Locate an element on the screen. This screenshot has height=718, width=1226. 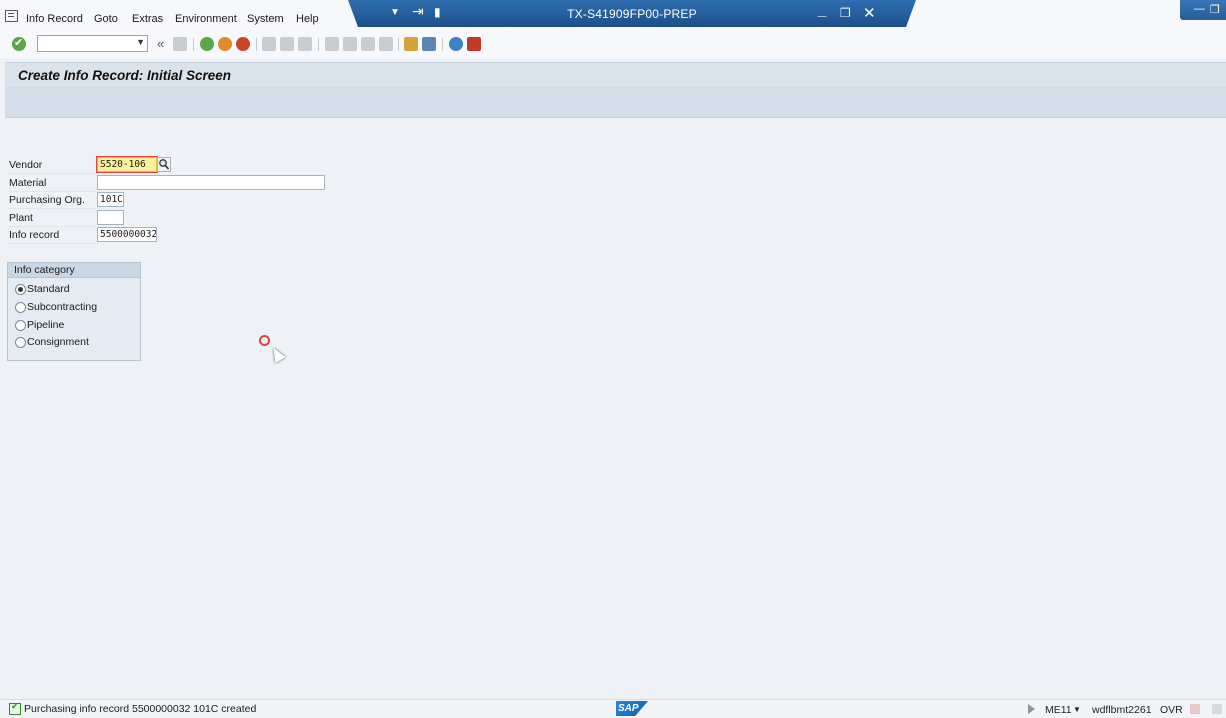
radio-button-selected is located at coordinates (20, 289).